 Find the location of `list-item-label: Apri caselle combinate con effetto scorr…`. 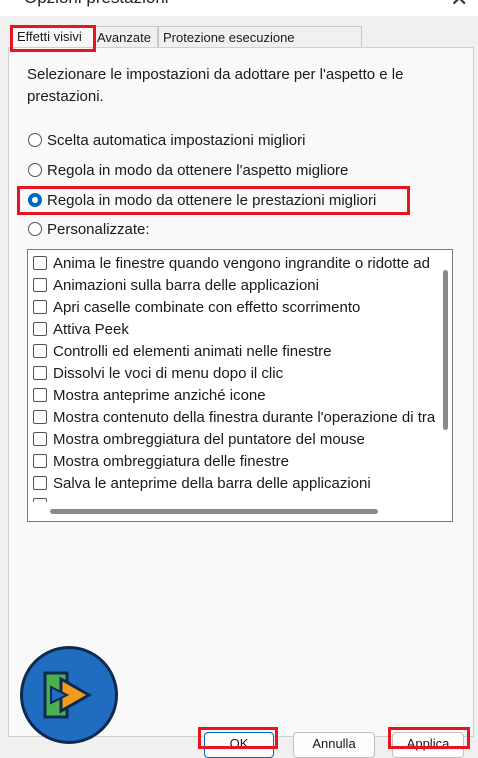

list-item-label: Apri caselle combinate con effetto scorr… is located at coordinates (207, 307).